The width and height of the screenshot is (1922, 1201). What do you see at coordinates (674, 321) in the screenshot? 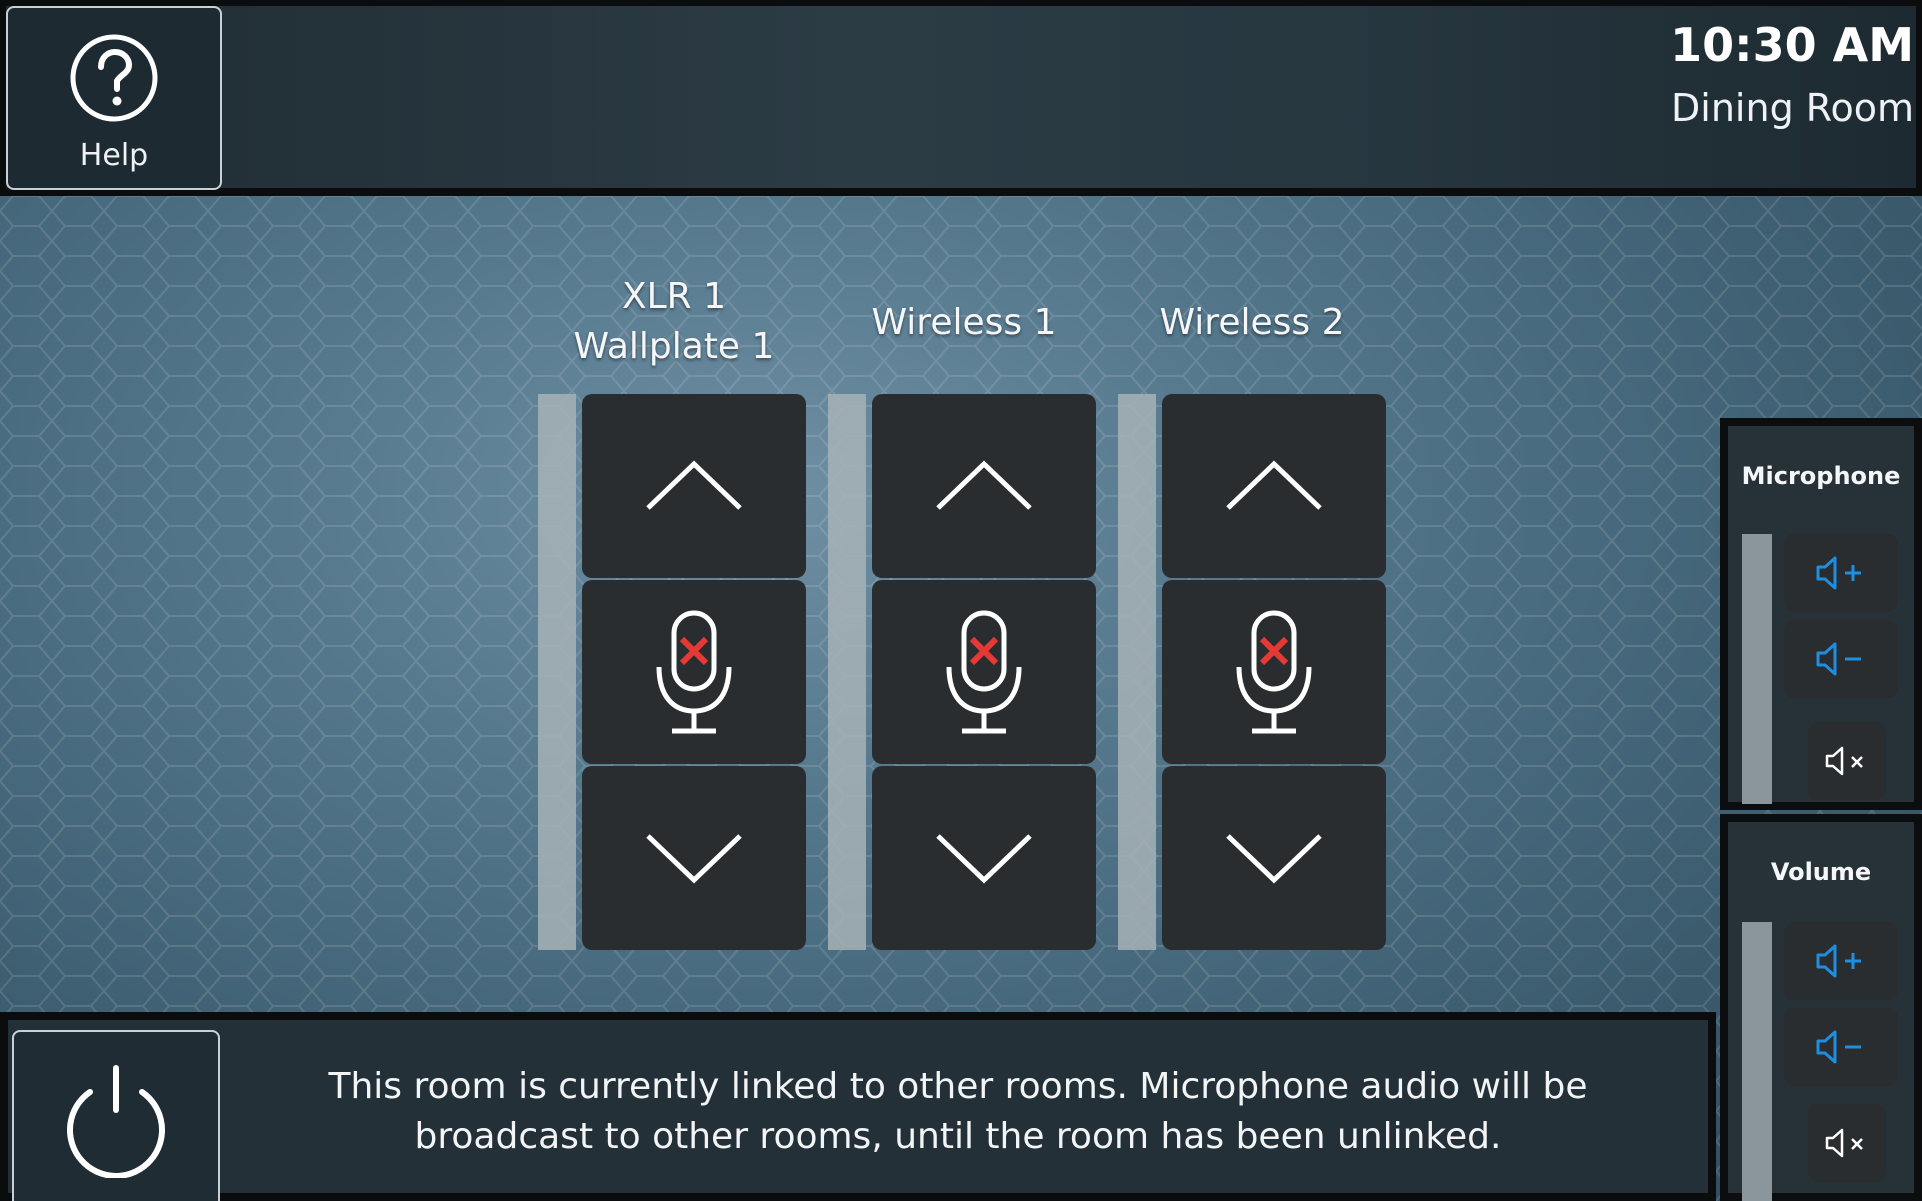
I see `channel-label: XLR 1 Wallplate 1` at bounding box center [674, 321].